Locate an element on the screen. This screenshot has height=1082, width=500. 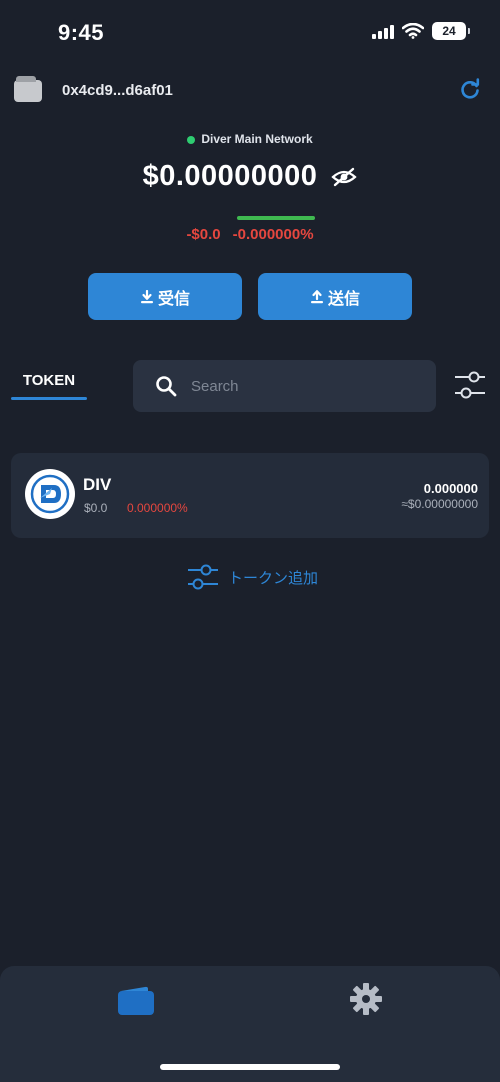
network-indicator: Diver Main Network is located at coordinates (250, 139).